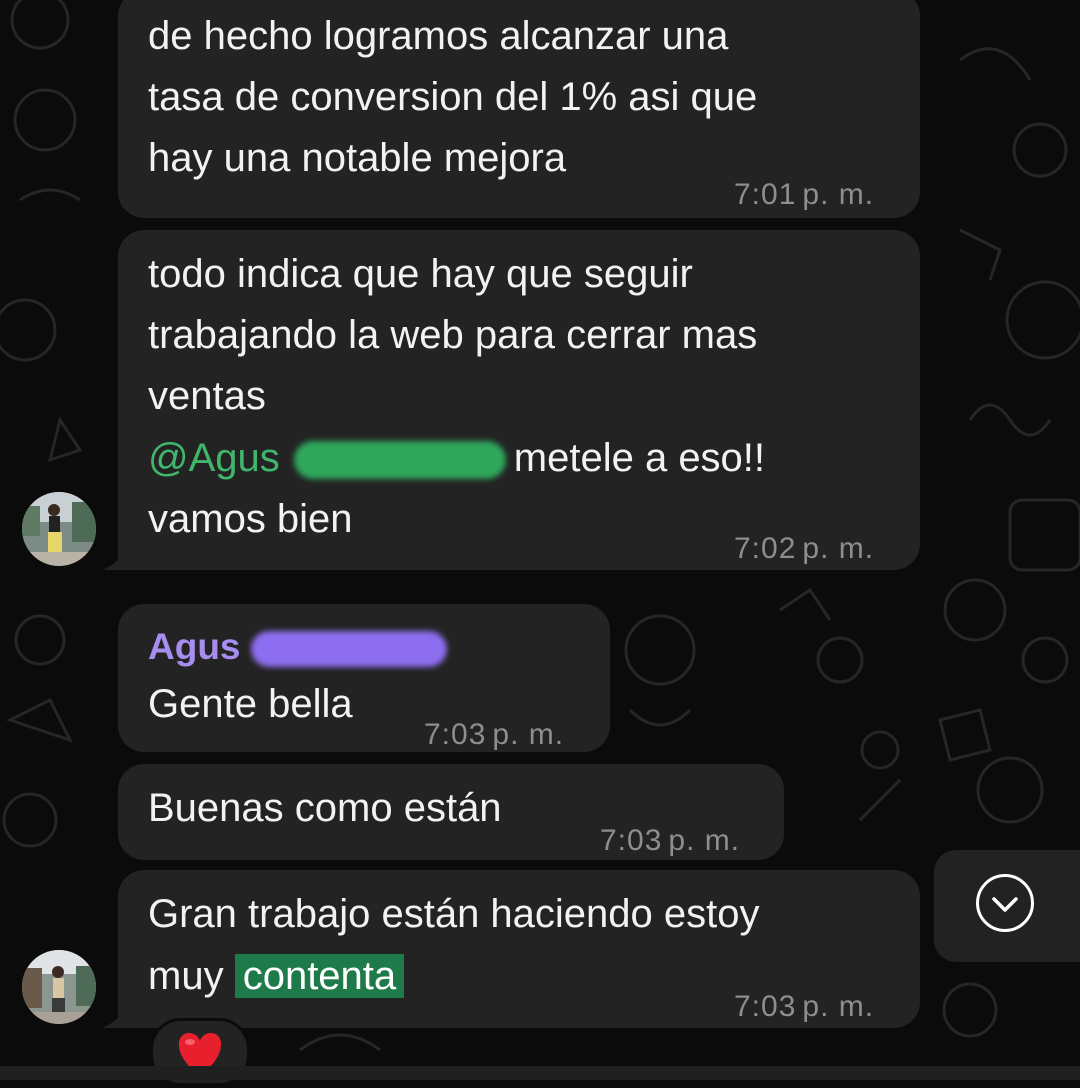  What do you see at coordinates (1005, 903) in the screenshot?
I see `chevron-down-icon` at bounding box center [1005, 903].